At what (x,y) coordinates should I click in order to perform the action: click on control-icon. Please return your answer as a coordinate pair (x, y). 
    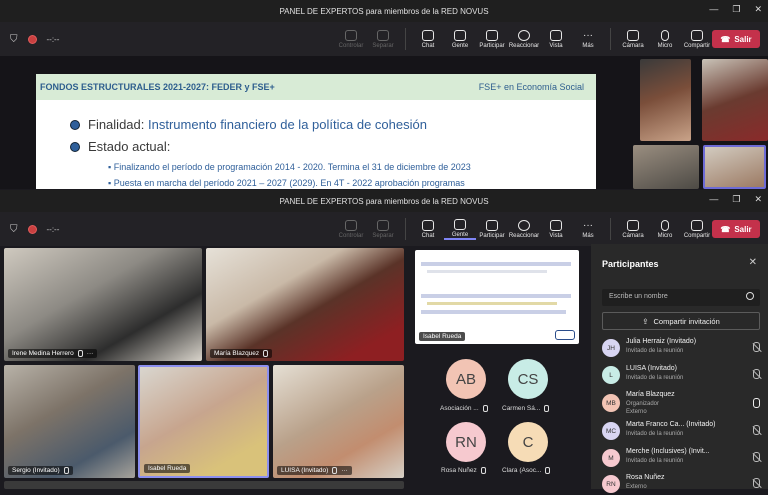
    Looking at the image, I should click on (351, 35).